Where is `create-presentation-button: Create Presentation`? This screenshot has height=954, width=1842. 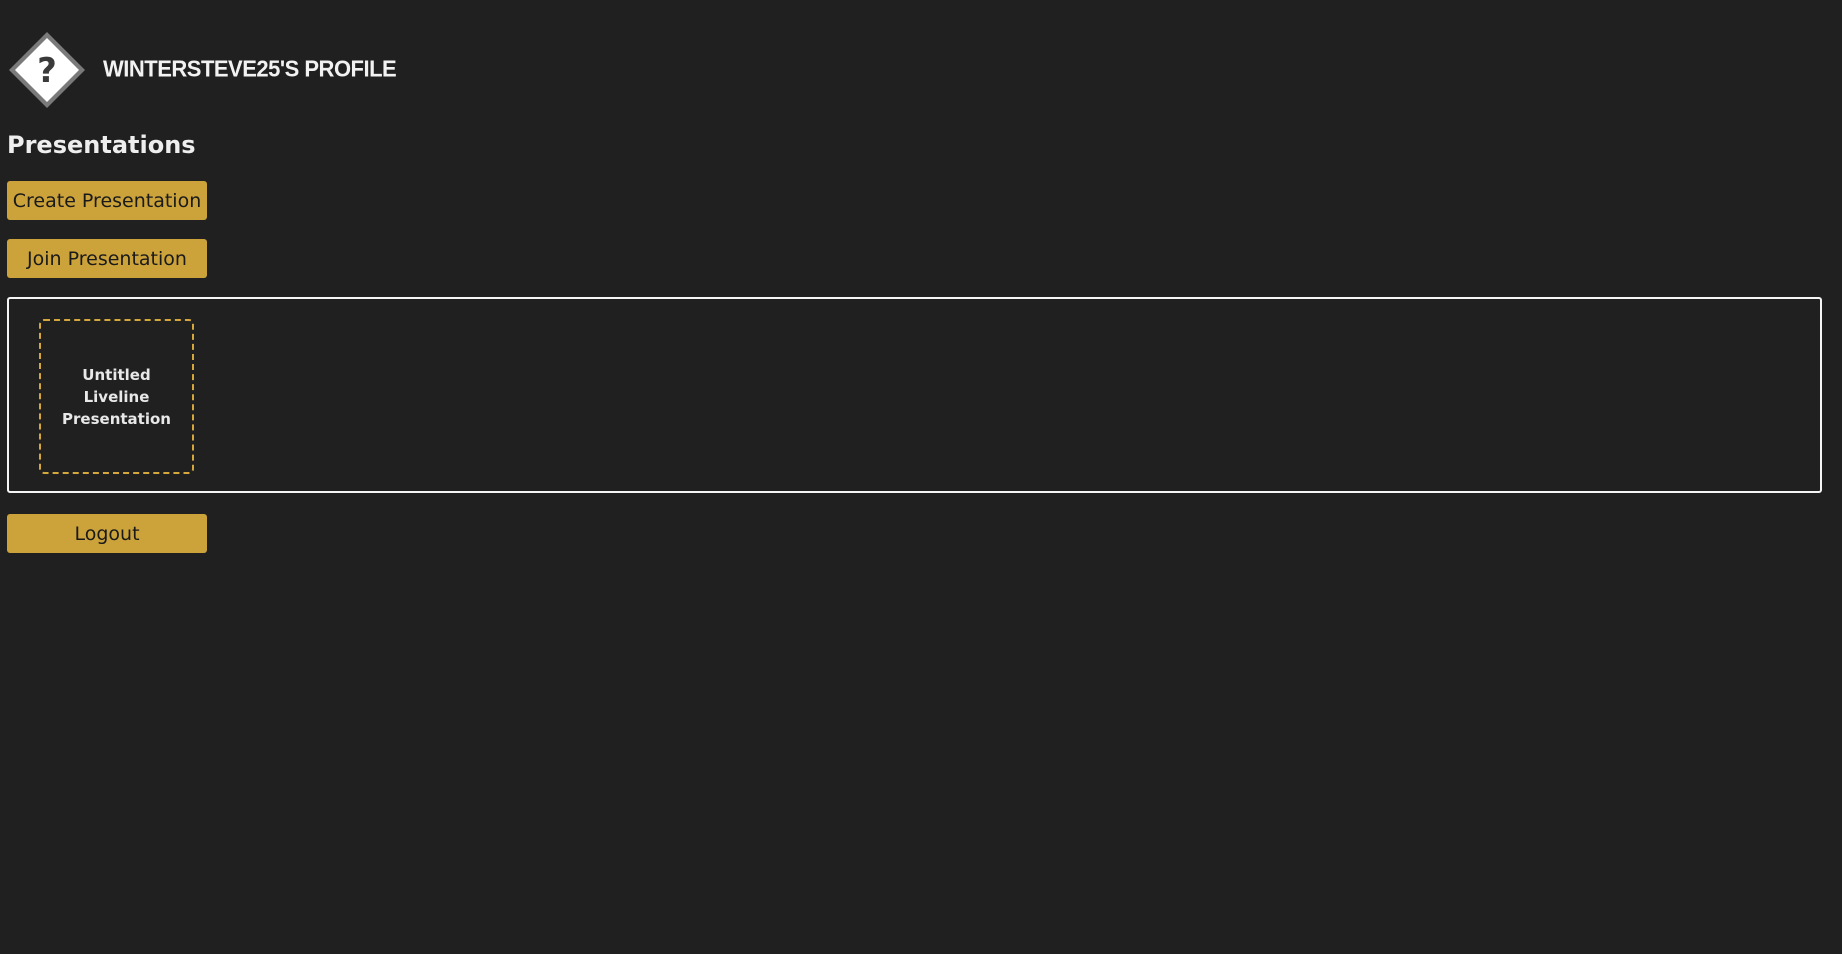 create-presentation-button: Create Presentation is located at coordinates (107, 200).